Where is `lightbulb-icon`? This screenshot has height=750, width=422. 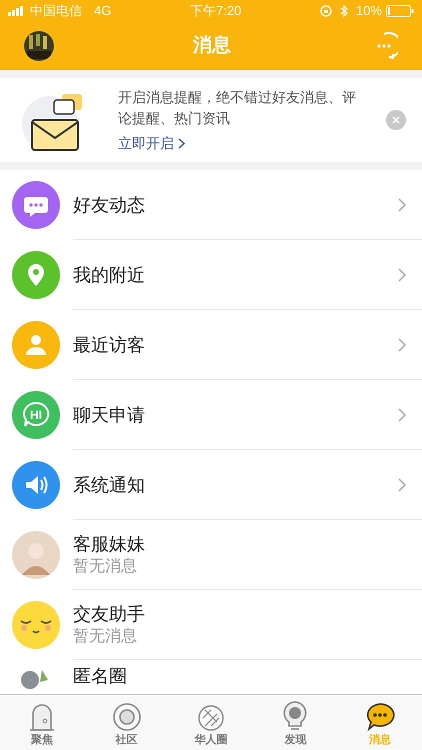
lightbulb-icon is located at coordinates (295, 716).